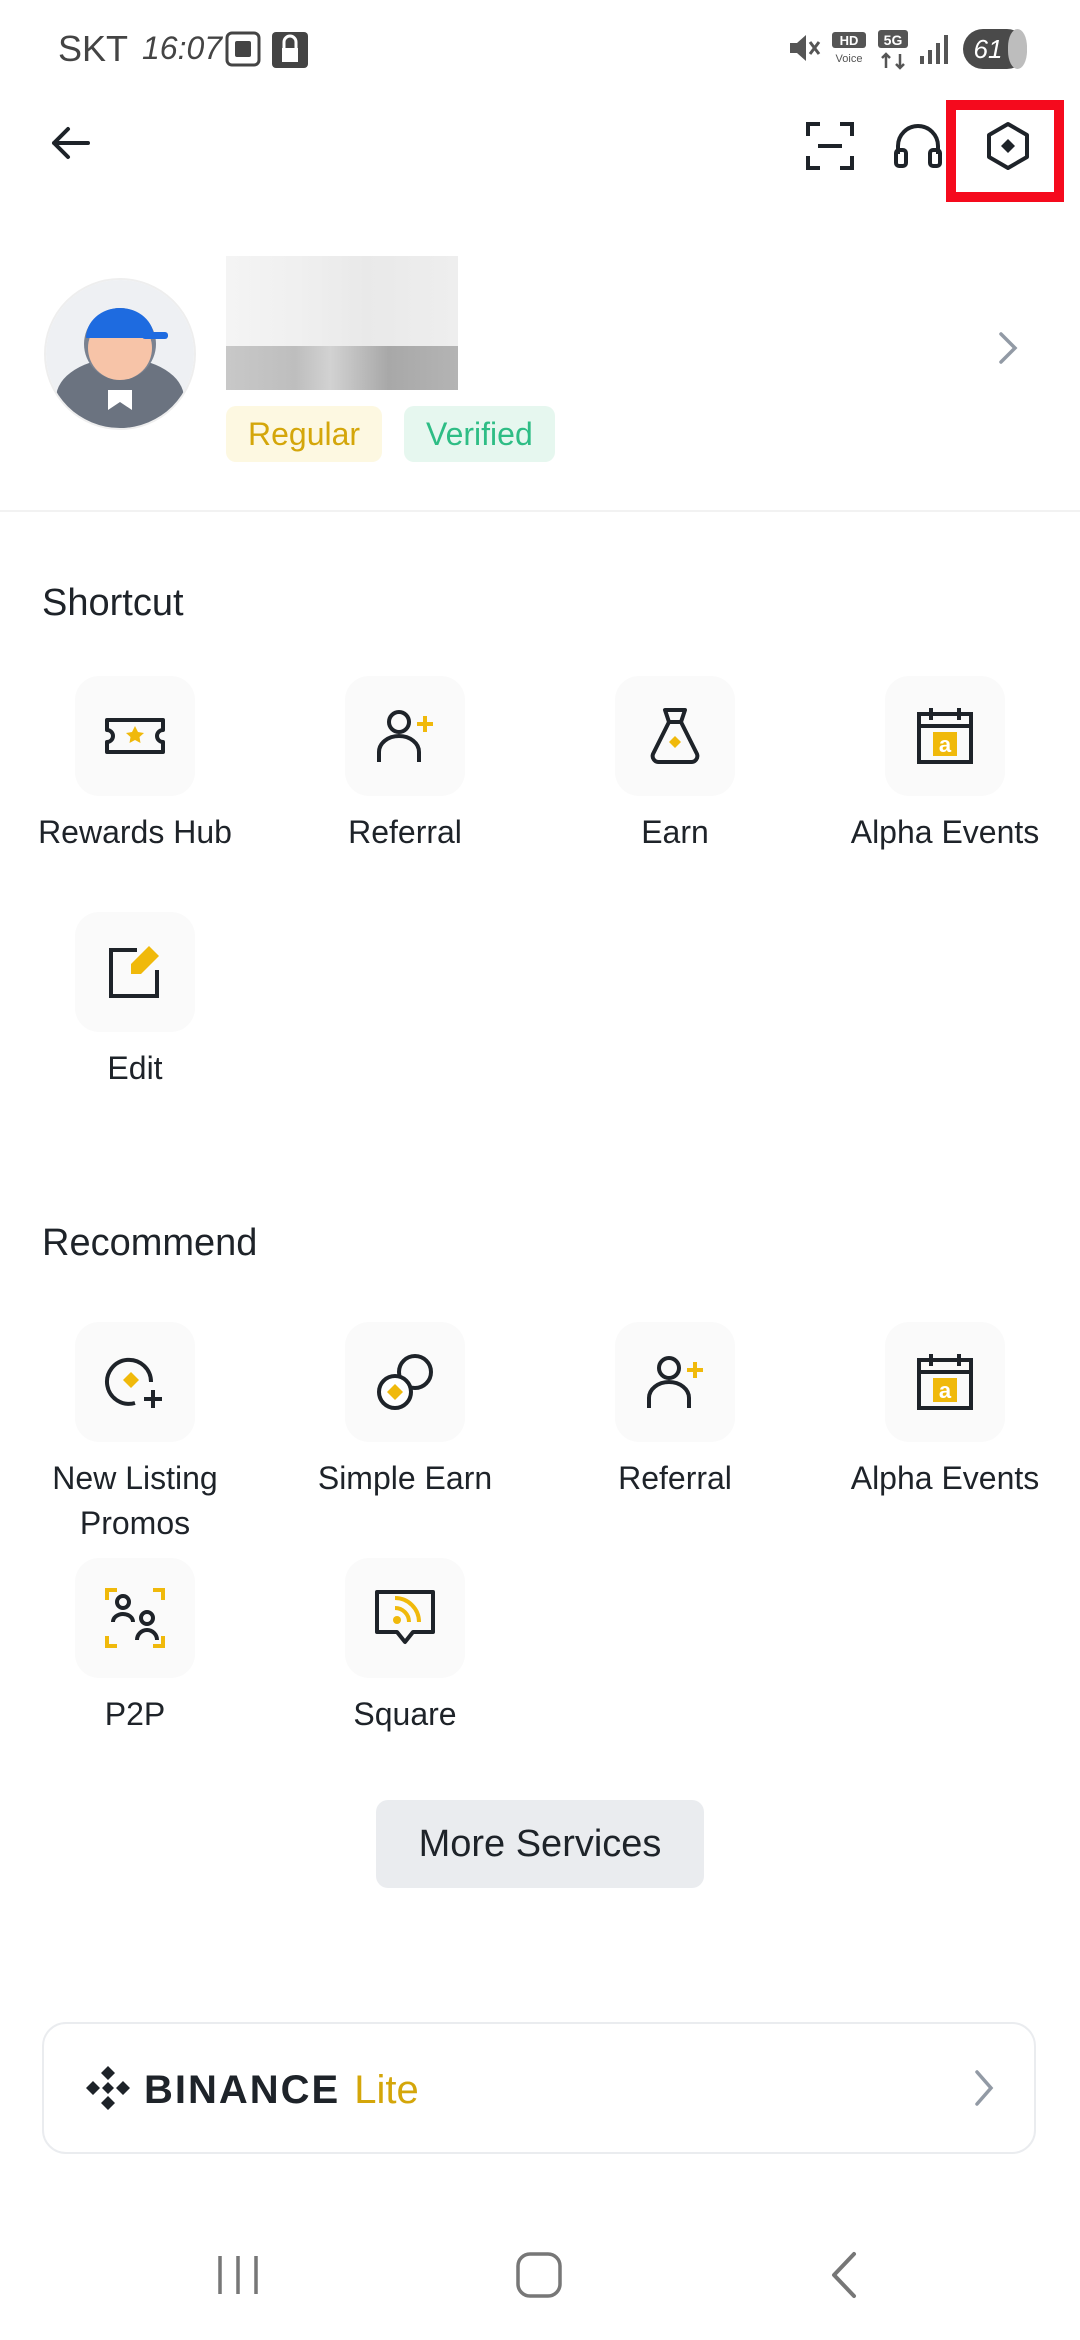 This screenshot has width=1080, height=2340. What do you see at coordinates (804, 50) in the screenshot?
I see `mute-icon` at bounding box center [804, 50].